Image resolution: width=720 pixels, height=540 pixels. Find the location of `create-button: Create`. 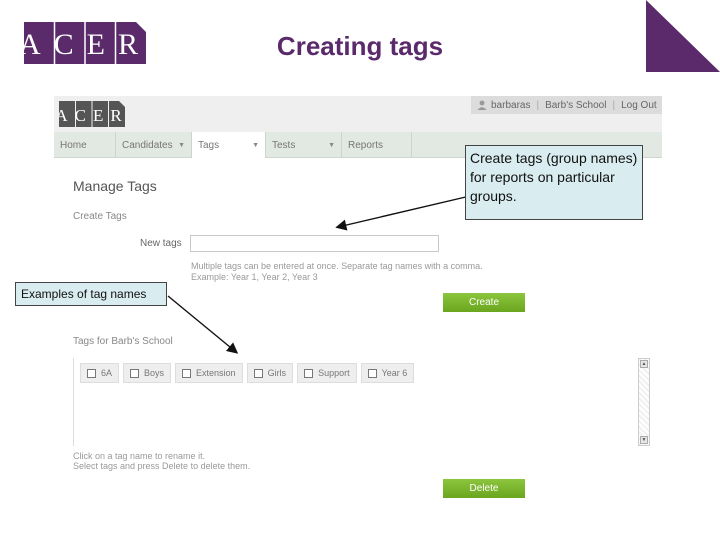

create-button: Create is located at coordinates (484, 302).